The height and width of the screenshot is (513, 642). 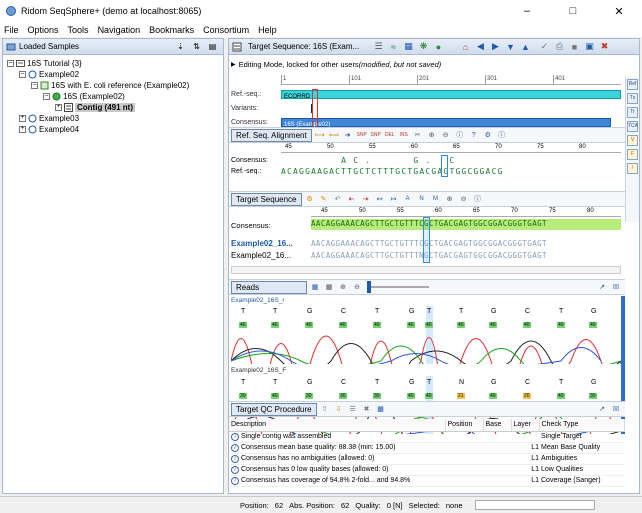 What do you see at coordinates (632, 168) in the screenshot?
I see `pen-panel-icon: /` at bounding box center [632, 168].